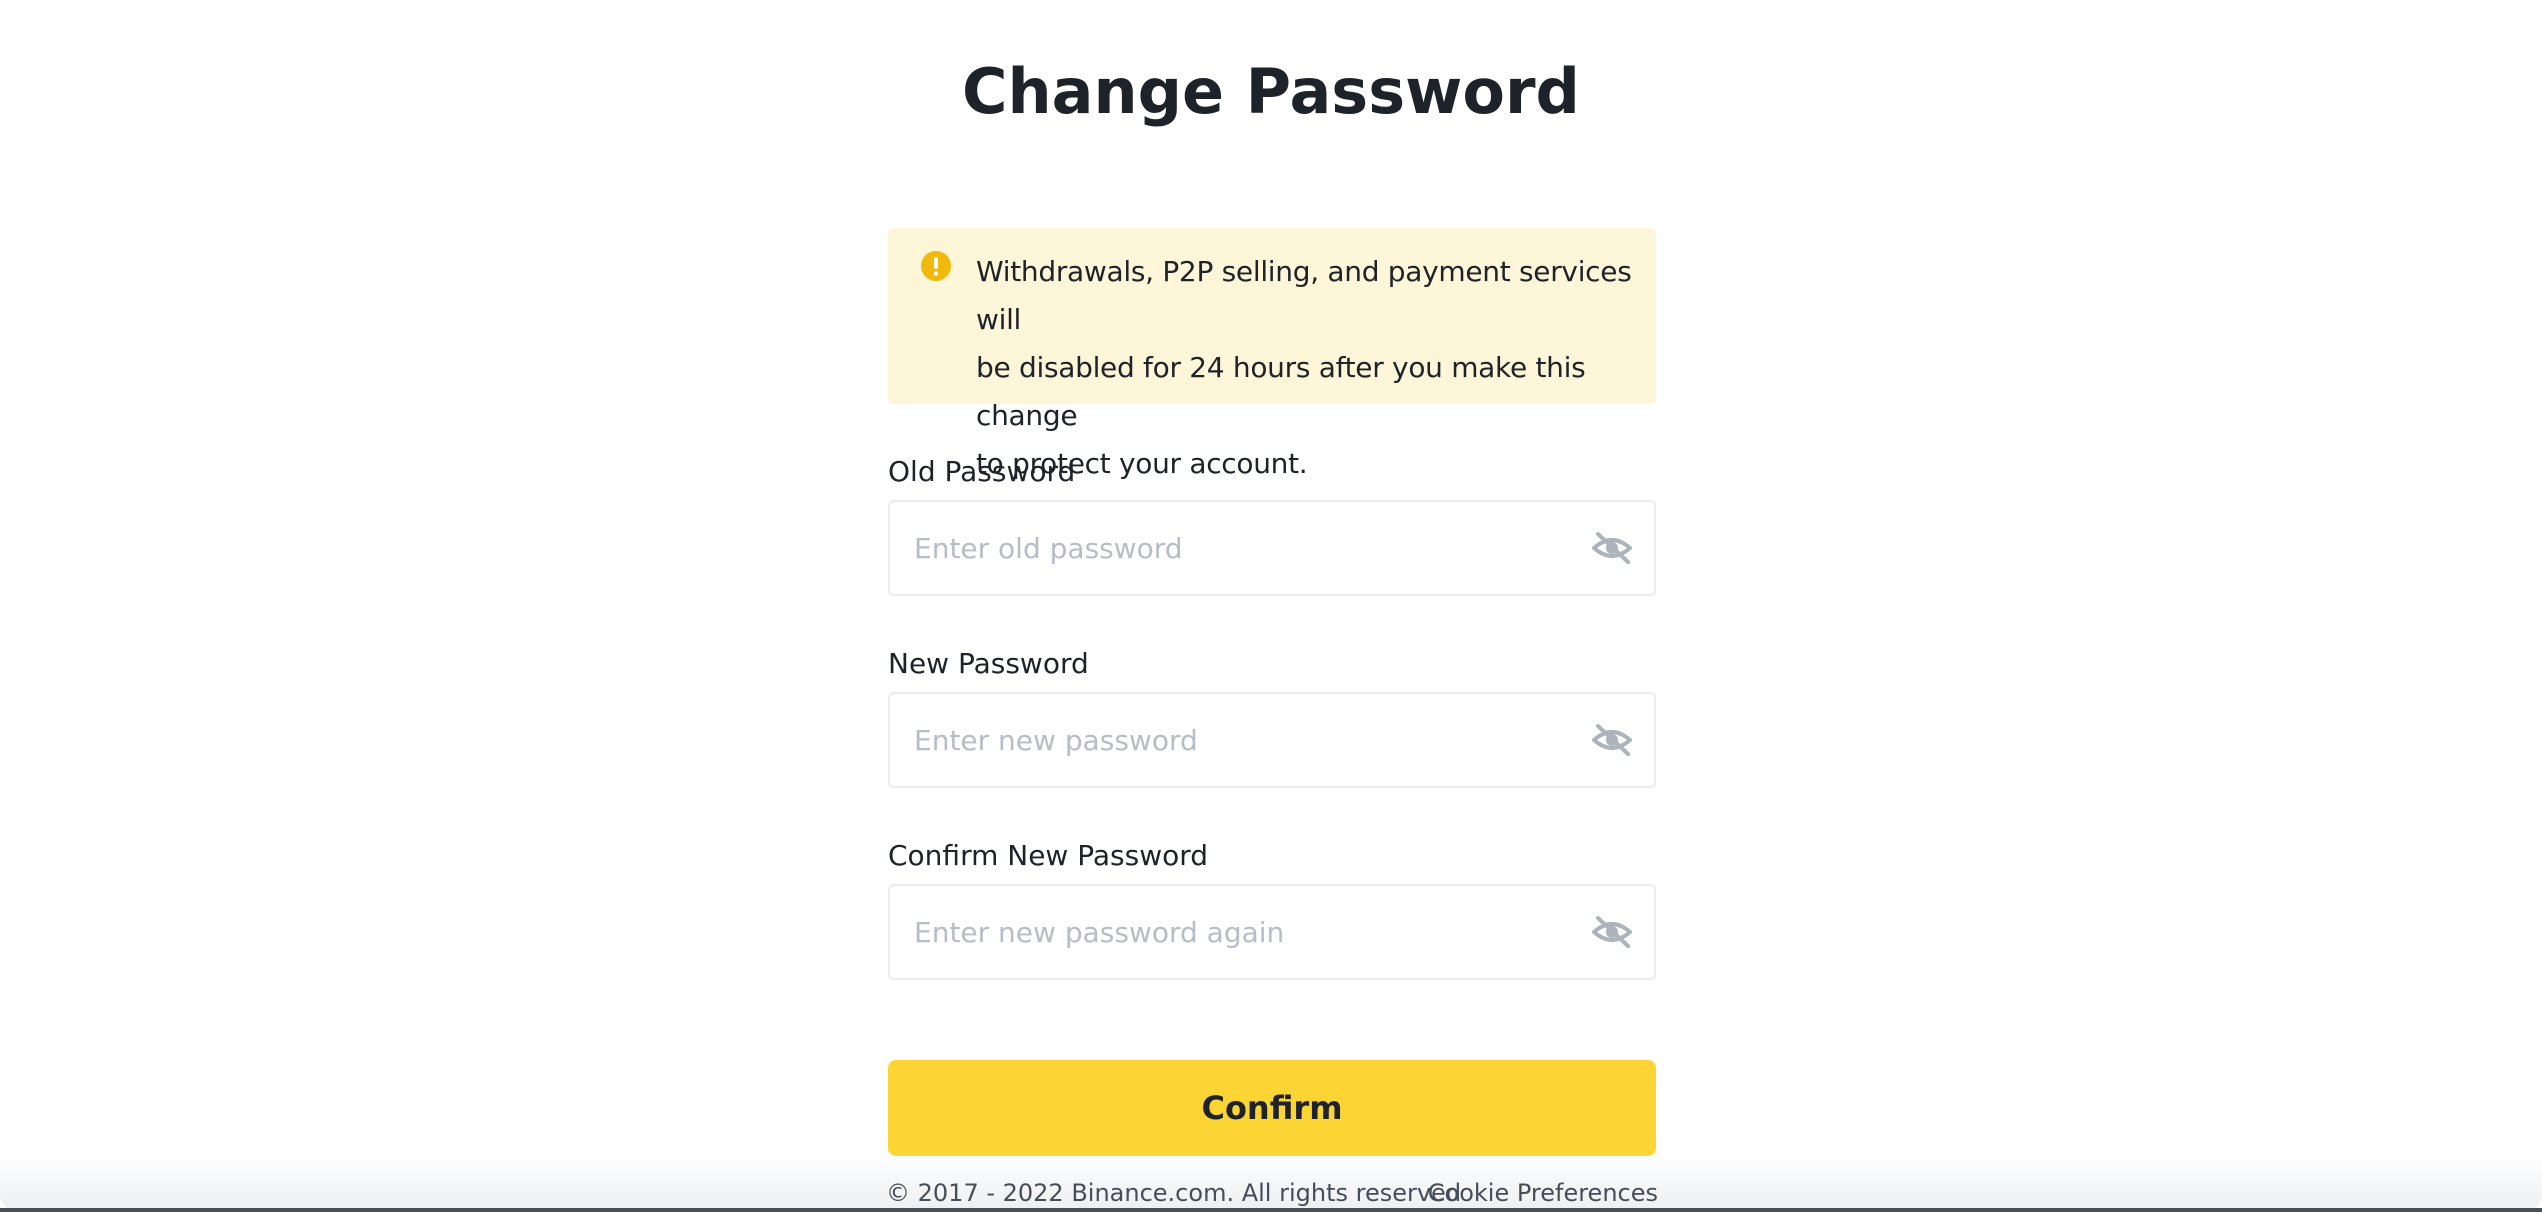 This screenshot has height=1212, width=2542. Describe the element at coordinates (1234, 548) in the screenshot. I see `old-password-input` at that location.